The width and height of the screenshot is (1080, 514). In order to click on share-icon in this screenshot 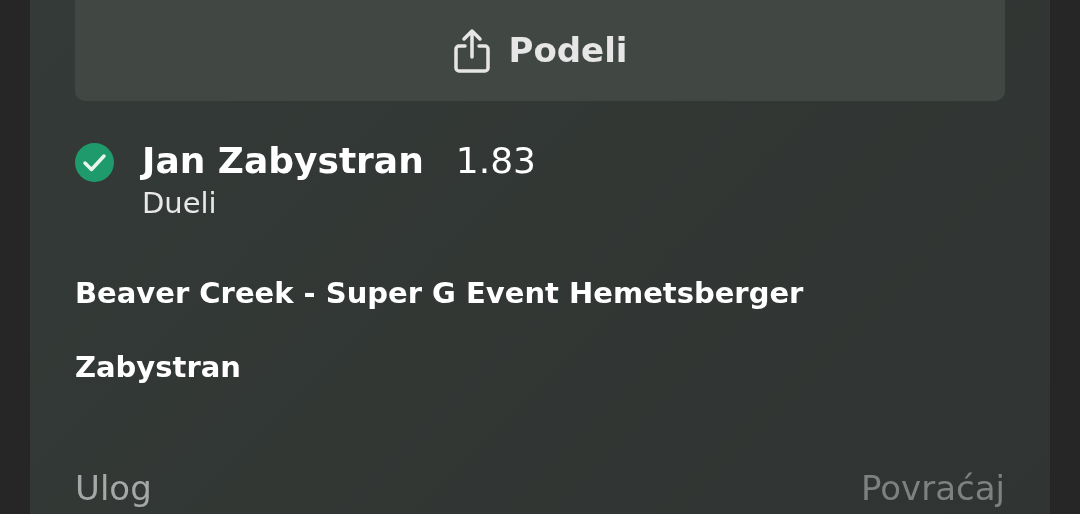, I will do `click(471, 50)`.